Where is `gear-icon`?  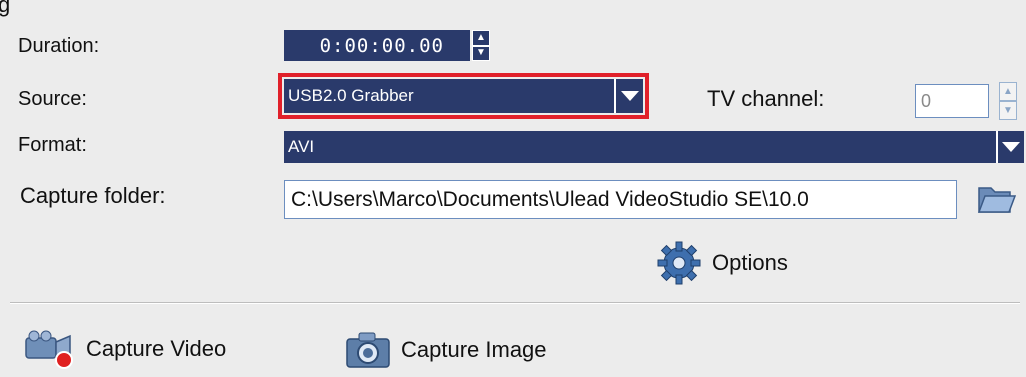 gear-icon is located at coordinates (679, 263).